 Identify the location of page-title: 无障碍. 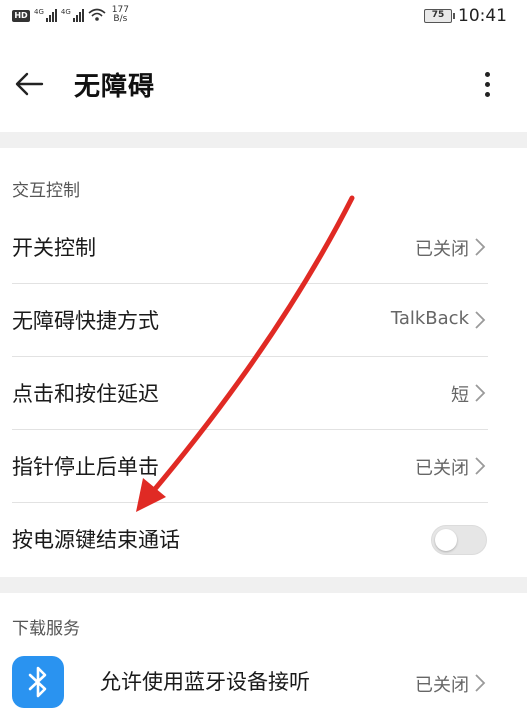
(115, 87).